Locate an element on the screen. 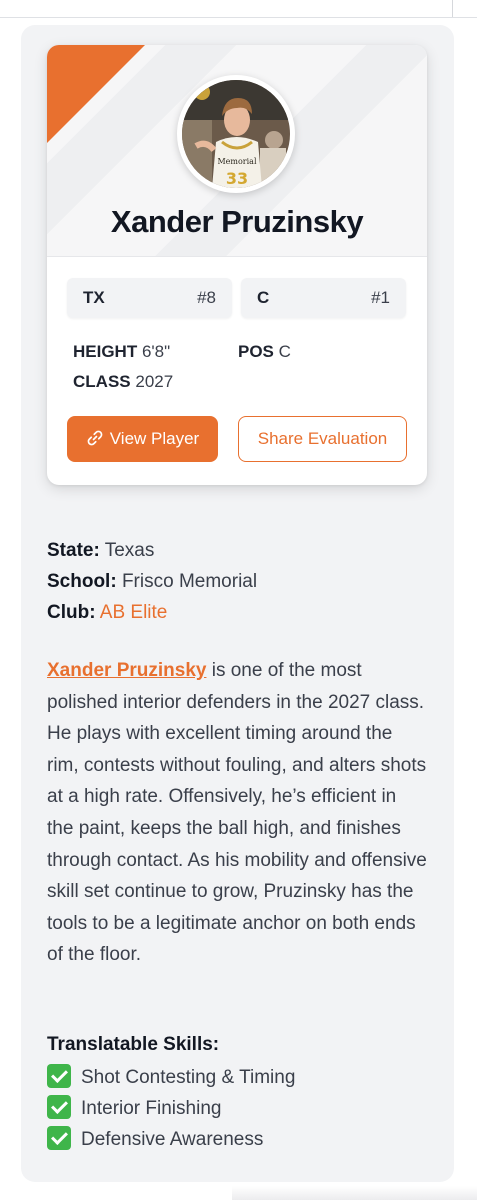 The image size is (477, 1200). view-player-button: View Player is located at coordinates (142, 439).